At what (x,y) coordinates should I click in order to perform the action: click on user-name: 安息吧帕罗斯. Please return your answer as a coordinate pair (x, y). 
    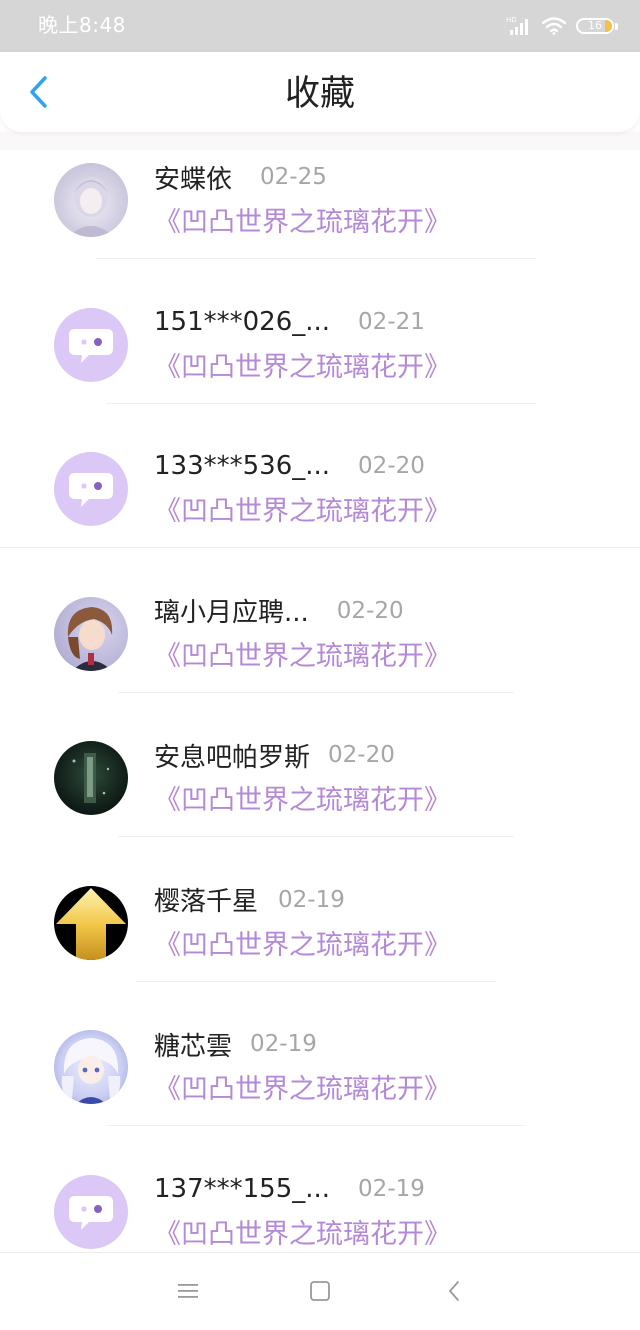
    Looking at the image, I should click on (232, 755).